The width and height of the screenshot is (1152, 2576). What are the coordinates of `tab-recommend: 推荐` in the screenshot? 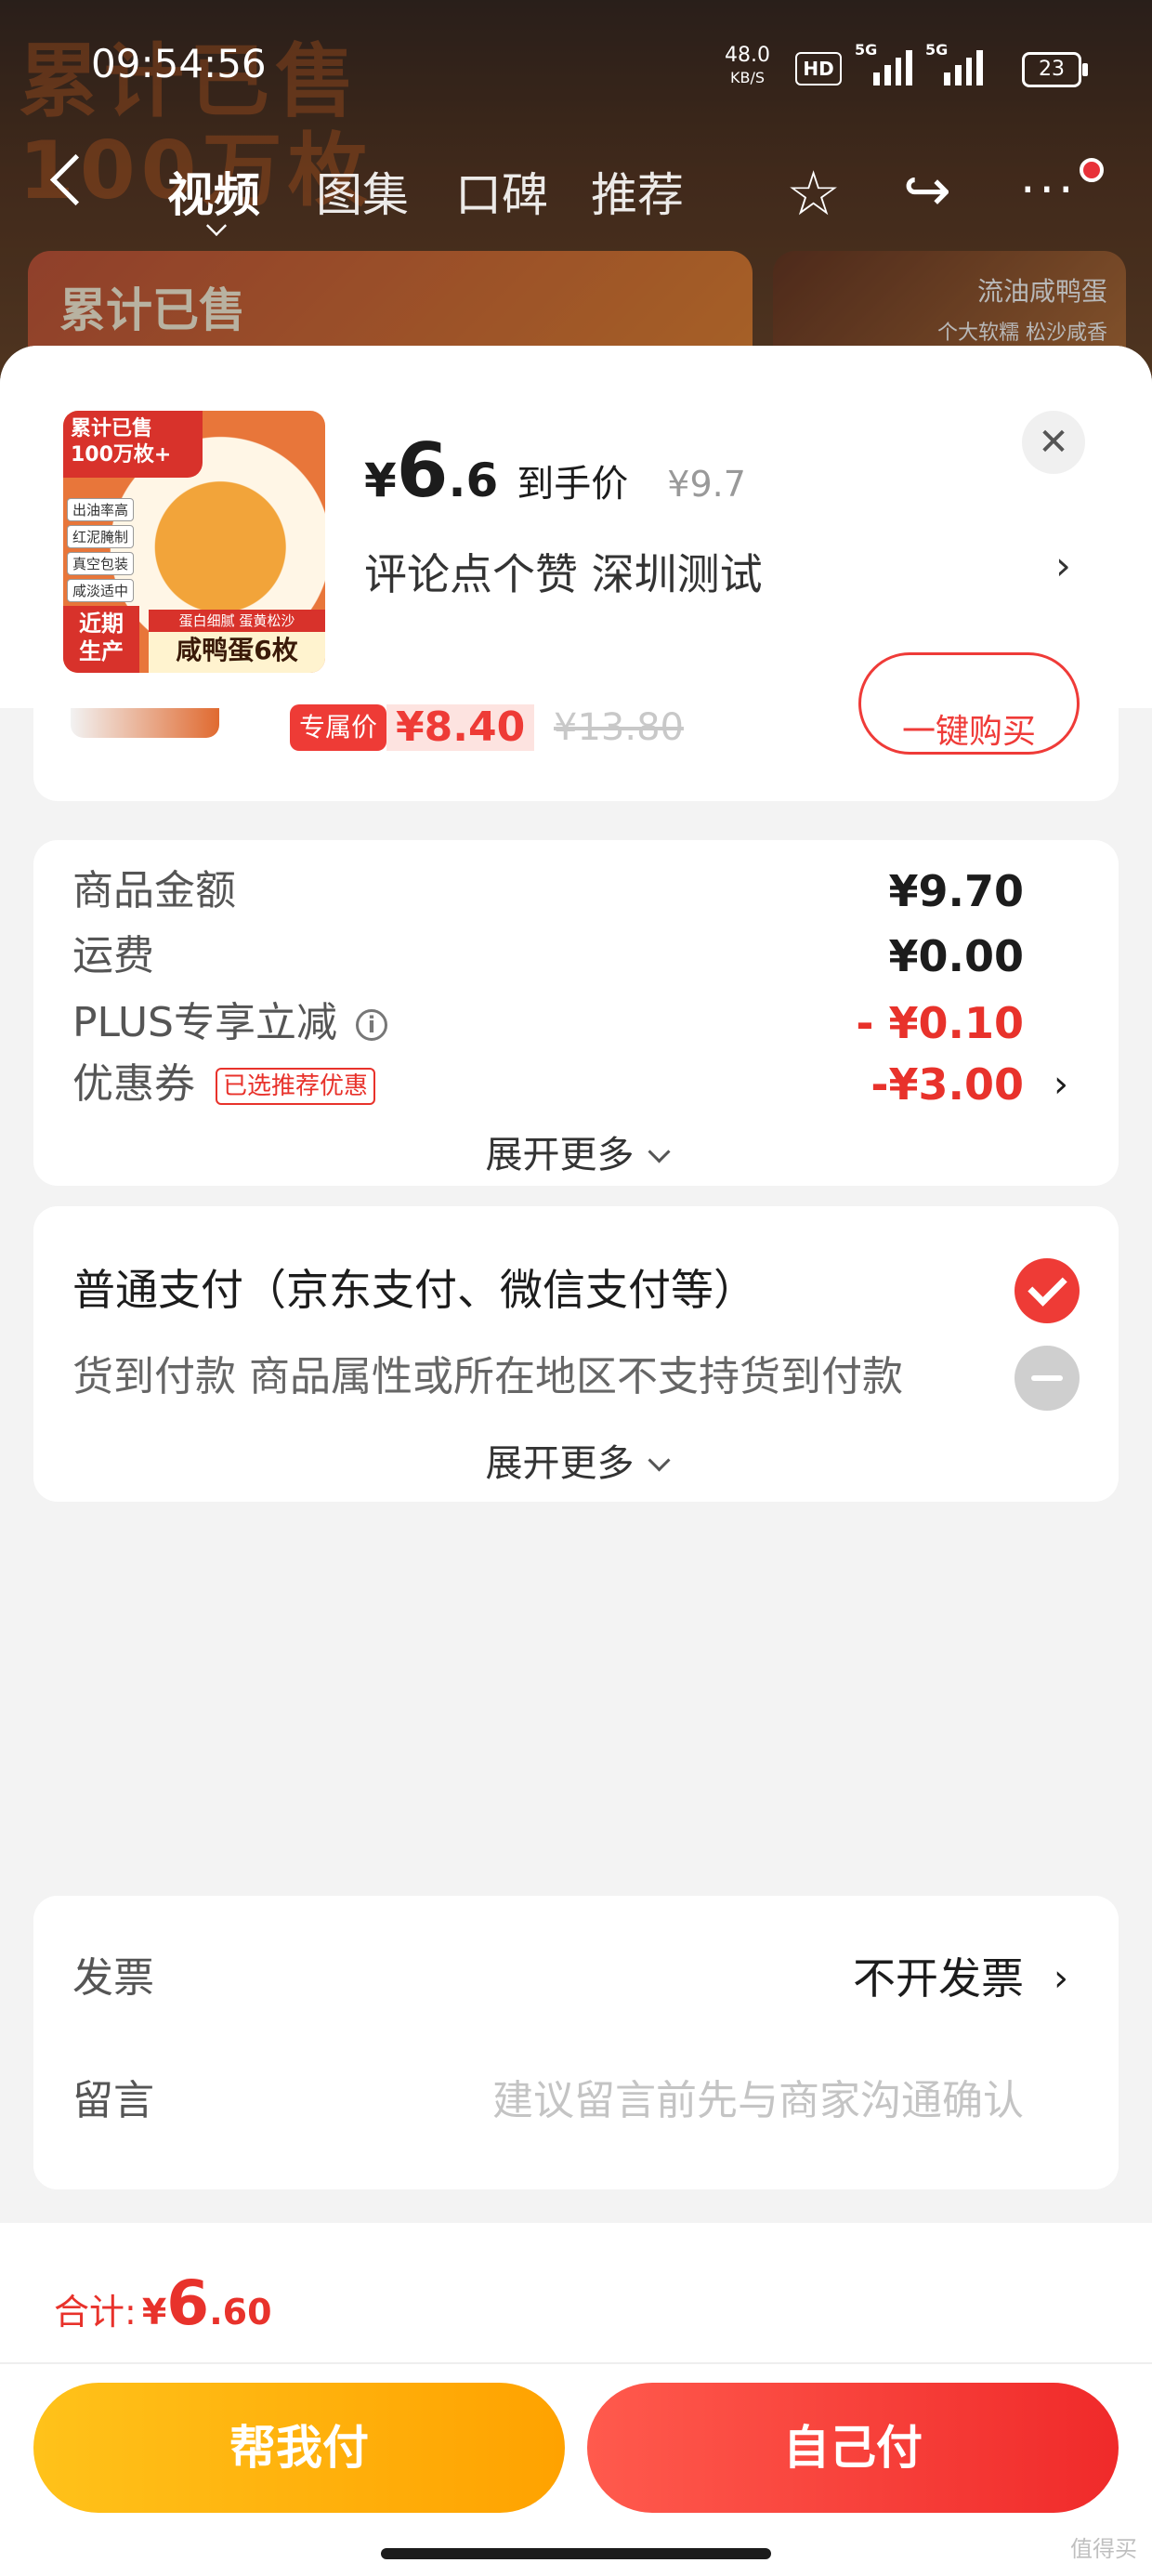 It's located at (637, 195).